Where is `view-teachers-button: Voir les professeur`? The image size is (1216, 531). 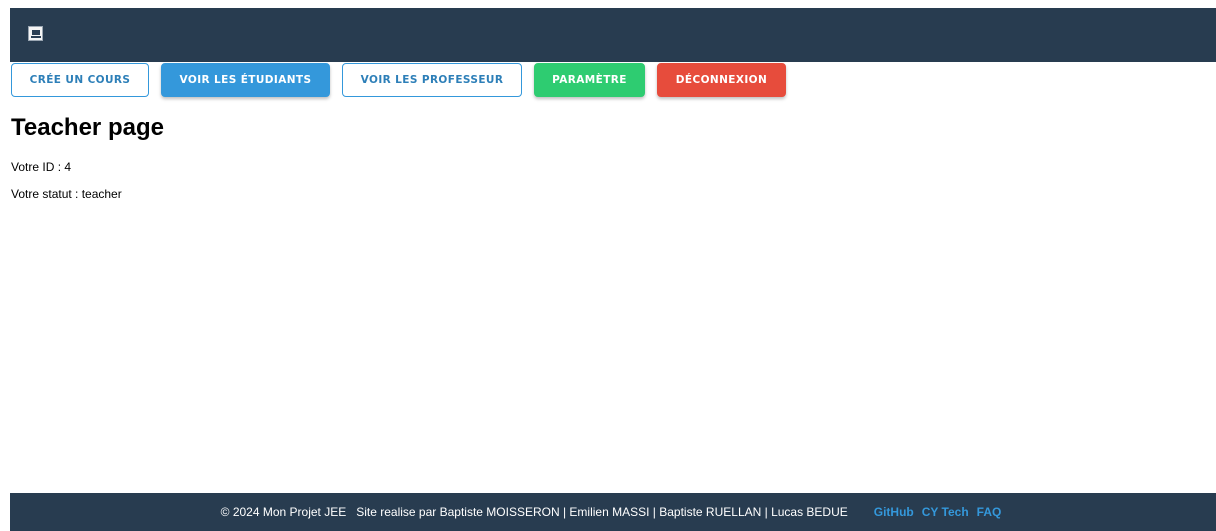
view-teachers-button: Voir les professeur is located at coordinates (432, 80).